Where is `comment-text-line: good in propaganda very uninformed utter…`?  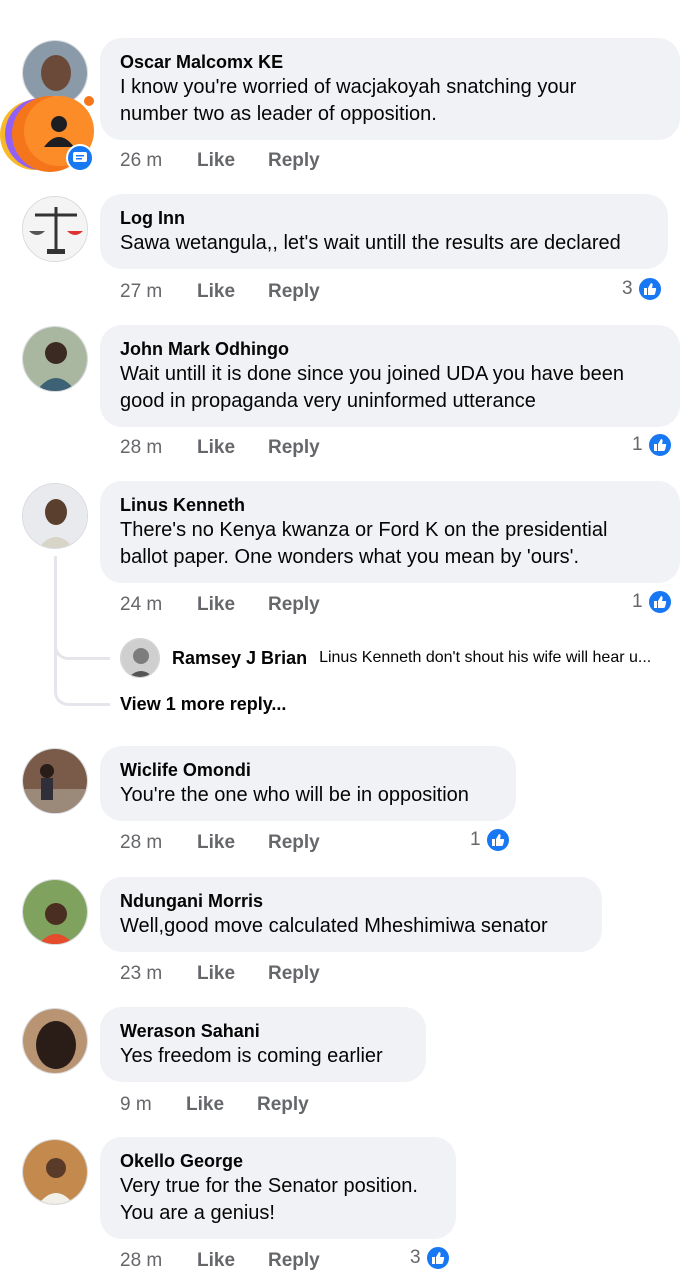 comment-text-line: good in propaganda very uninformed utter… is located at coordinates (328, 401).